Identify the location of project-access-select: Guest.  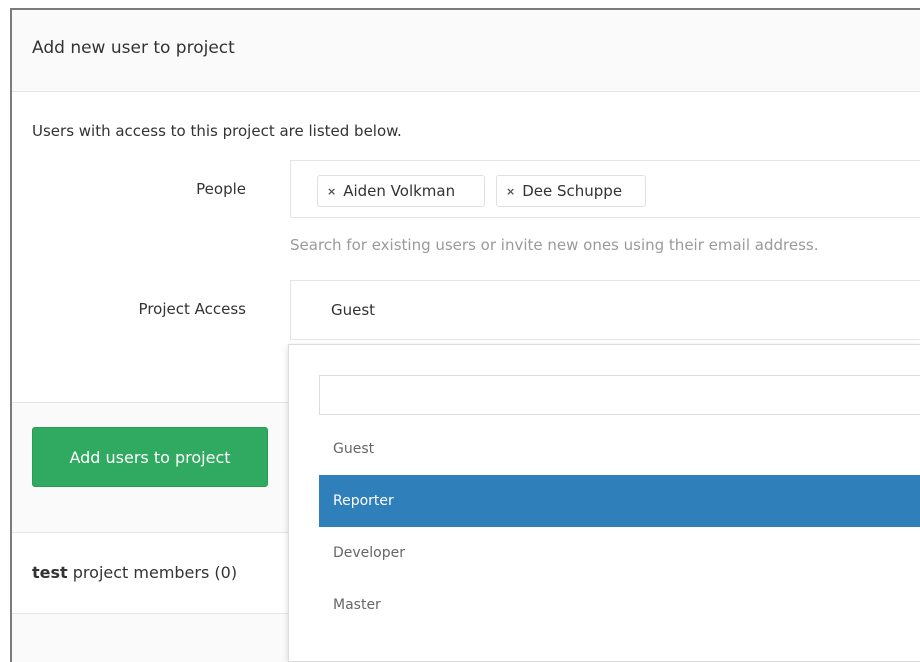
(605, 310).